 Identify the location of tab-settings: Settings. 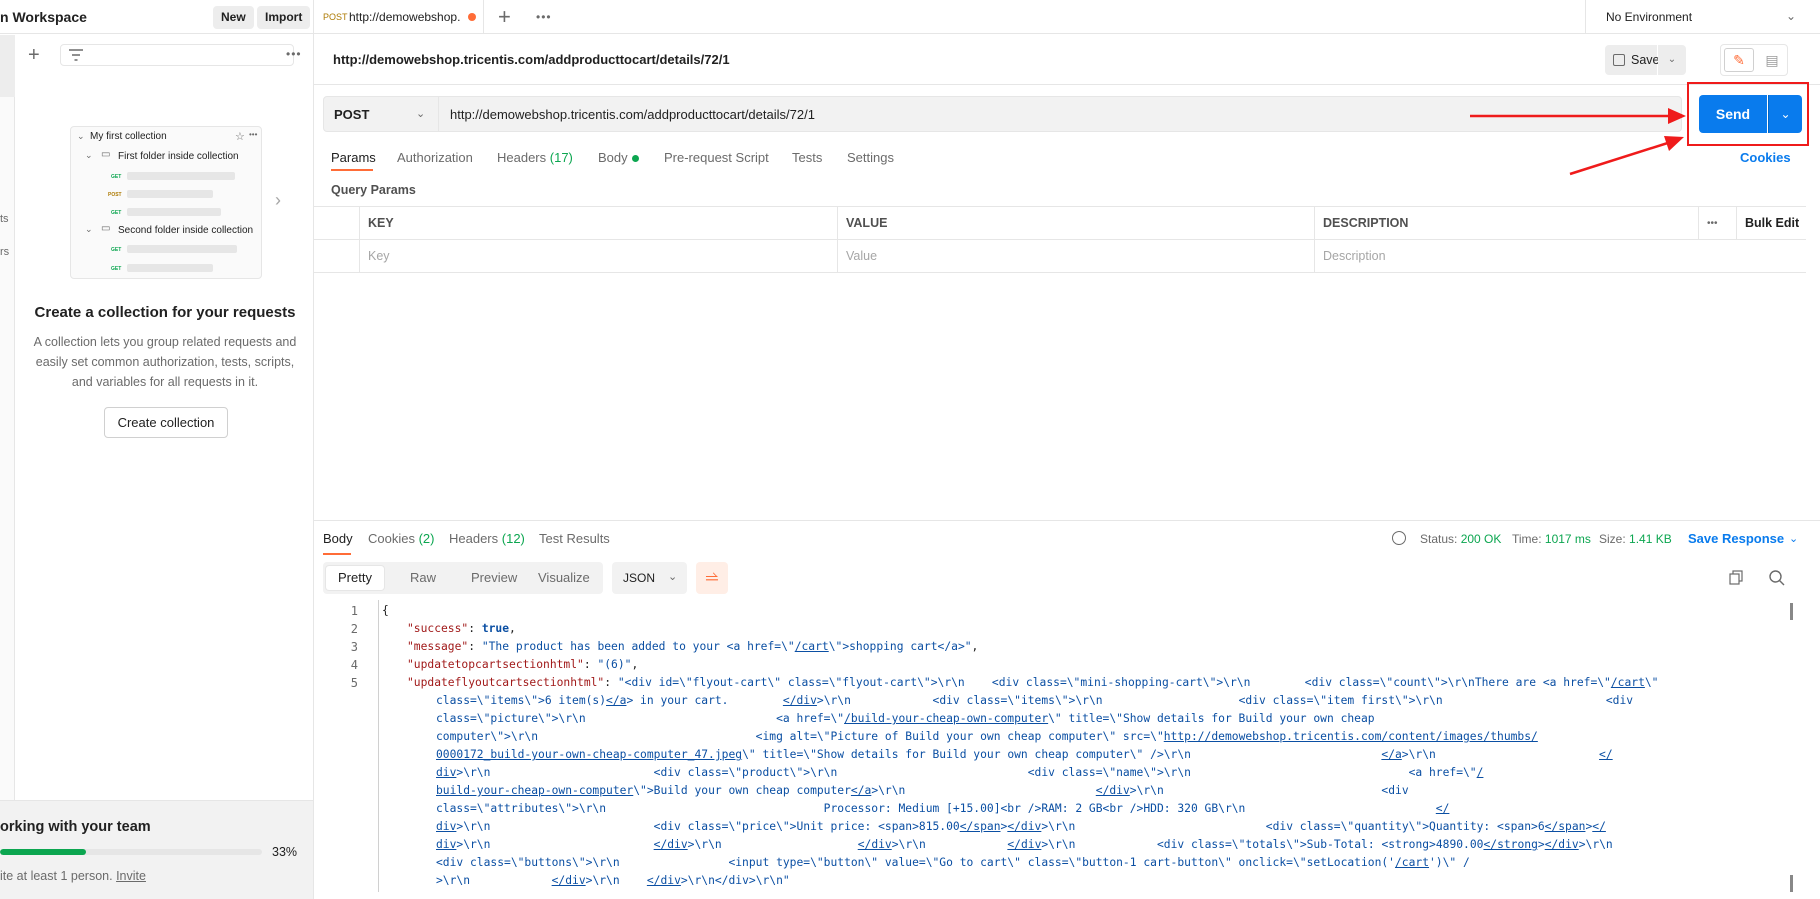
(870, 157).